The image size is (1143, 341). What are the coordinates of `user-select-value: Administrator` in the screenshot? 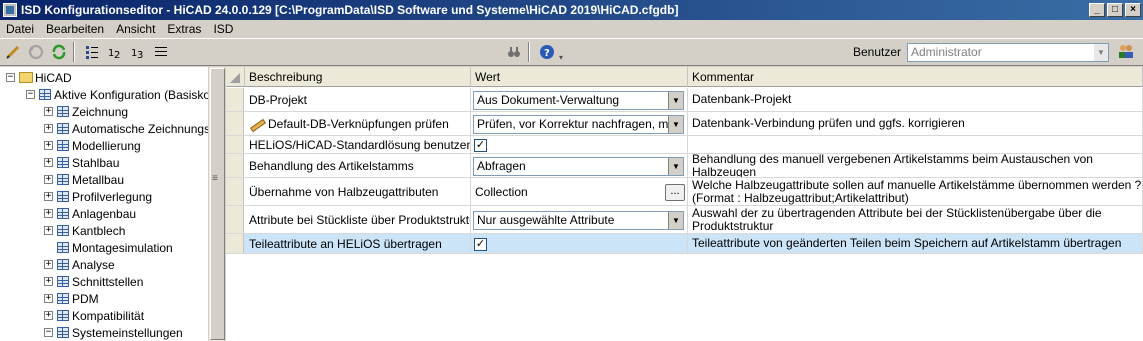 It's located at (946, 52).